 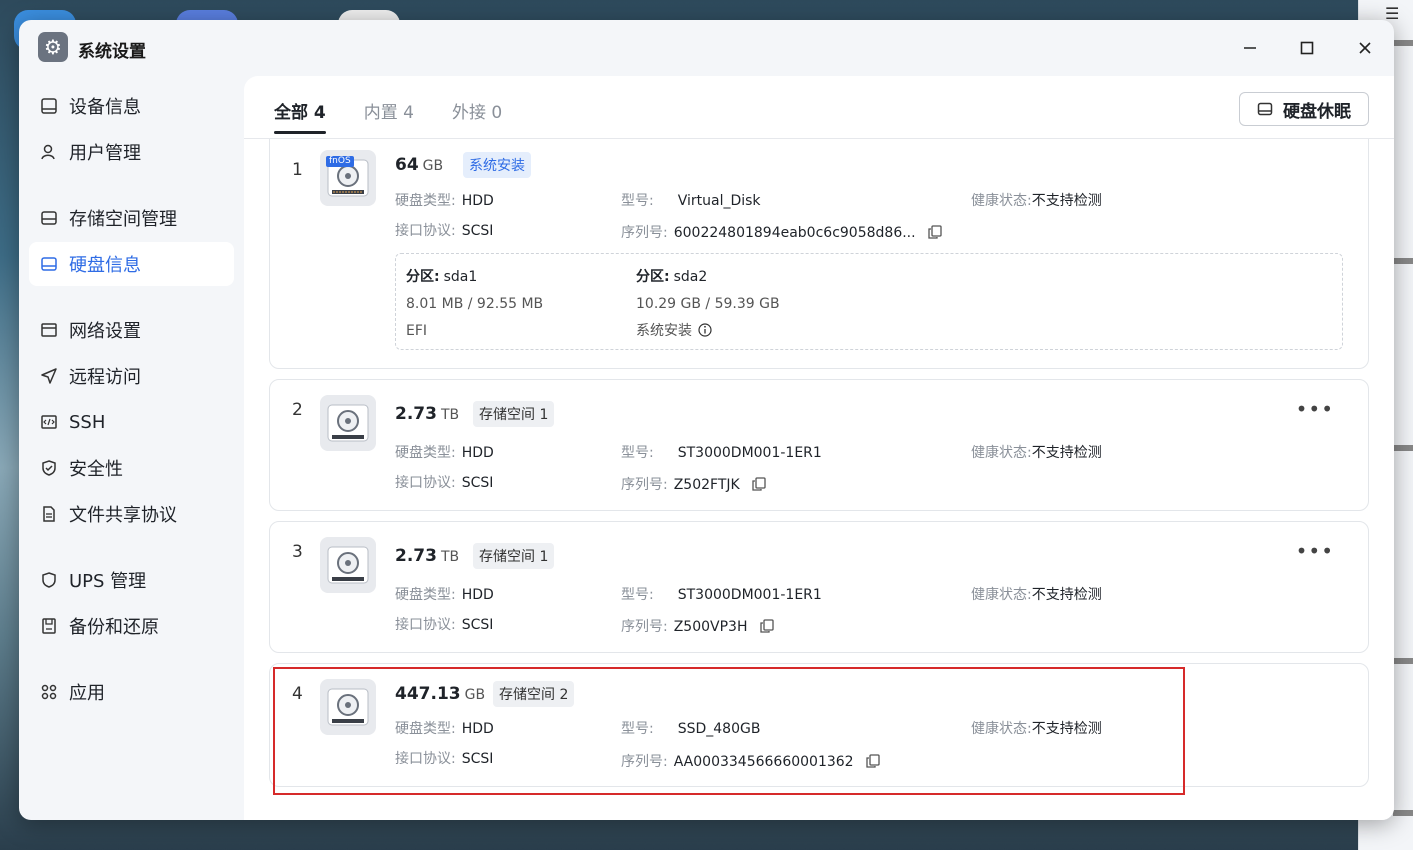 What do you see at coordinates (475, 304) in the screenshot?
I see `partition-usage: 8.01 MB / 92.55 MB` at bounding box center [475, 304].